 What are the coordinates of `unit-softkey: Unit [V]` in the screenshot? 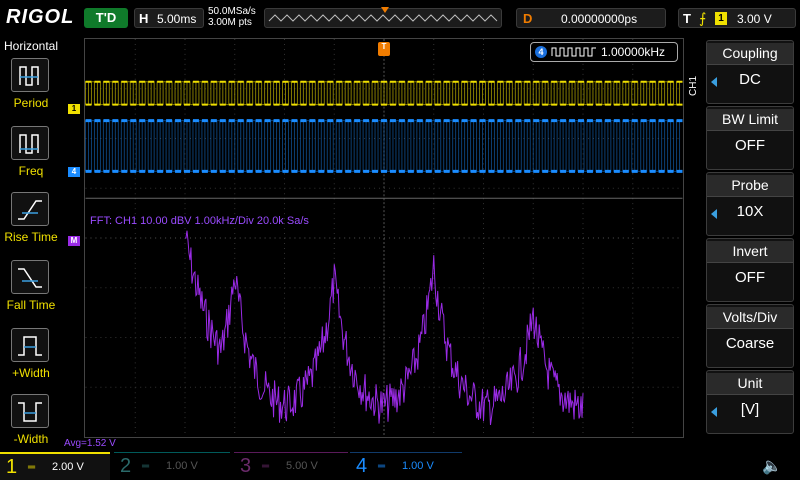 It's located at (750, 402).